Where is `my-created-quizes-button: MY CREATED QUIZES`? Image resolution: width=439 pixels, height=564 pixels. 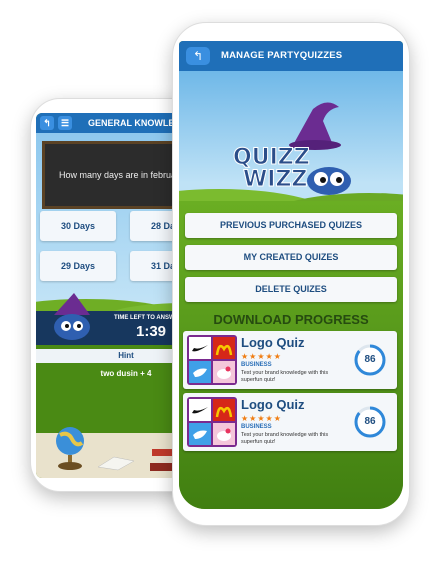 my-created-quizes-button: MY CREATED QUIZES is located at coordinates (291, 257).